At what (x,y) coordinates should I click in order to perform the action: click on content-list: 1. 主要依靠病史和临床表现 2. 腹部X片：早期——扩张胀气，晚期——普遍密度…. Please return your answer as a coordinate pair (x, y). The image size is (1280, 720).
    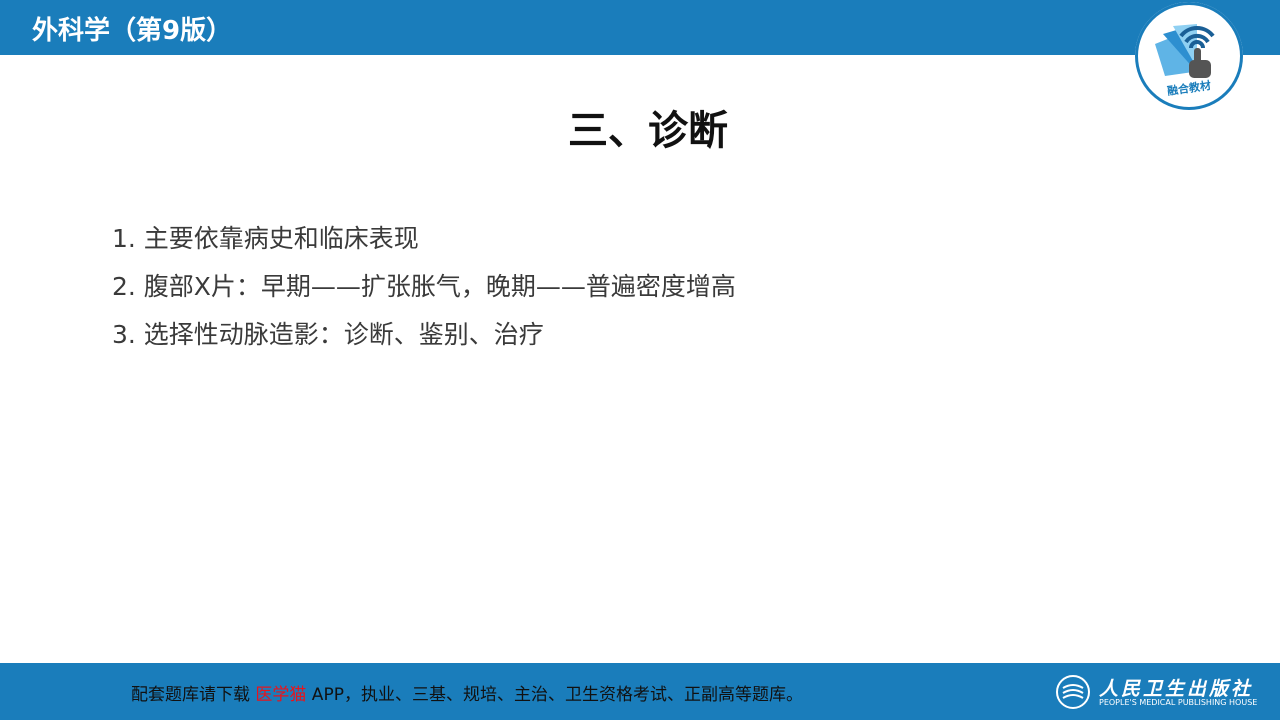
    Looking at the image, I should click on (424, 287).